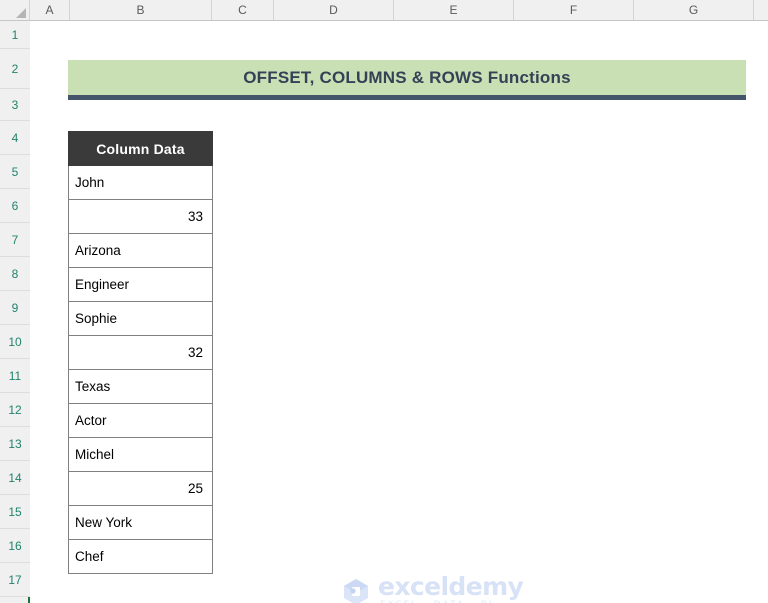  I want to click on table-header-row: Column Data, so click(140, 148).